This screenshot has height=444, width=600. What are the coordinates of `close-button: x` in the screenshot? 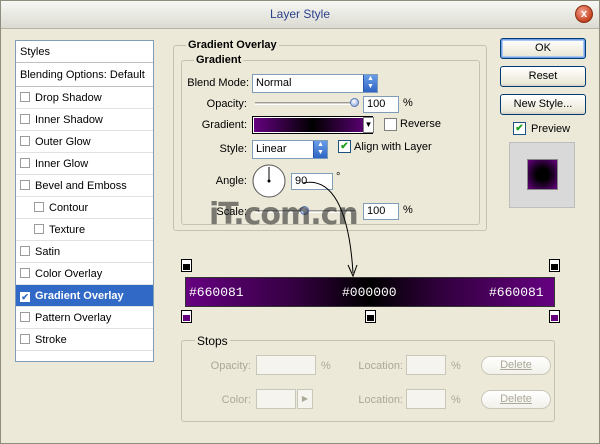 It's located at (584, 14).